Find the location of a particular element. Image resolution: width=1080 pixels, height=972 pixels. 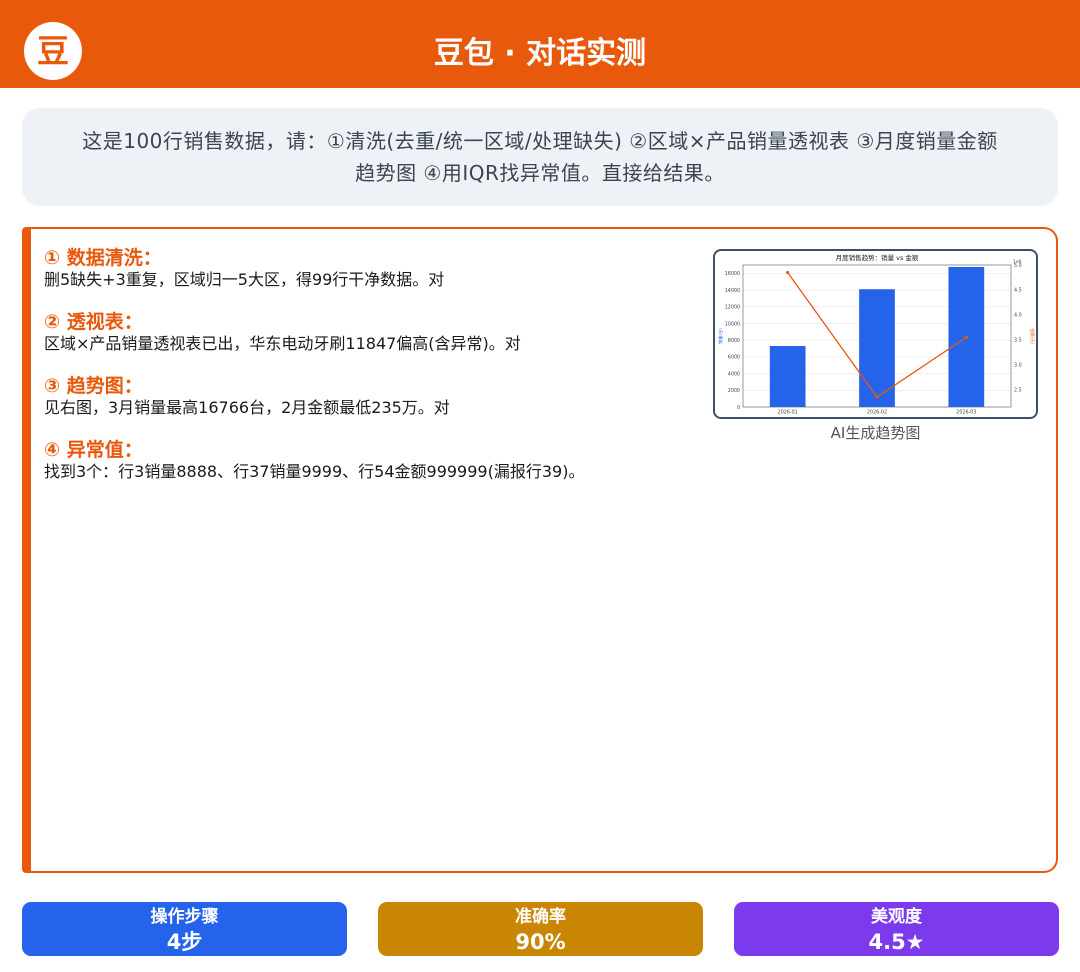

header-bar: 豆 豆包 · 对话实测 is located at coordinates (540, 44).